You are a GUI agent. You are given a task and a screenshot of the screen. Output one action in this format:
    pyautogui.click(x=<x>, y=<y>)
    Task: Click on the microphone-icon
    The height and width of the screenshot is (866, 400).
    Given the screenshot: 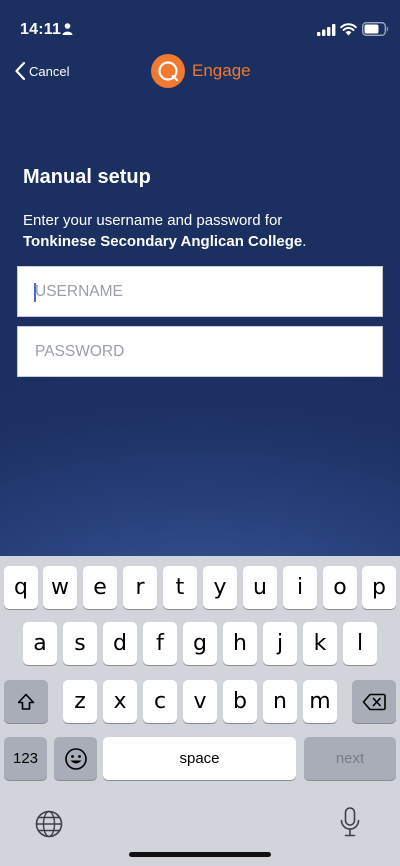 What is the action you would take?
    pyautogui.click(x=350, y=823)
    